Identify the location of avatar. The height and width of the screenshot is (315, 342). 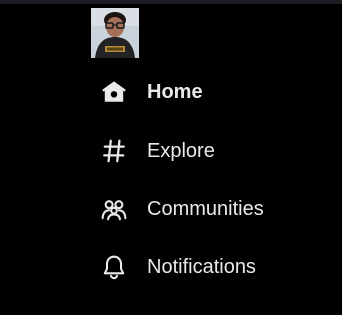
(115, 33).